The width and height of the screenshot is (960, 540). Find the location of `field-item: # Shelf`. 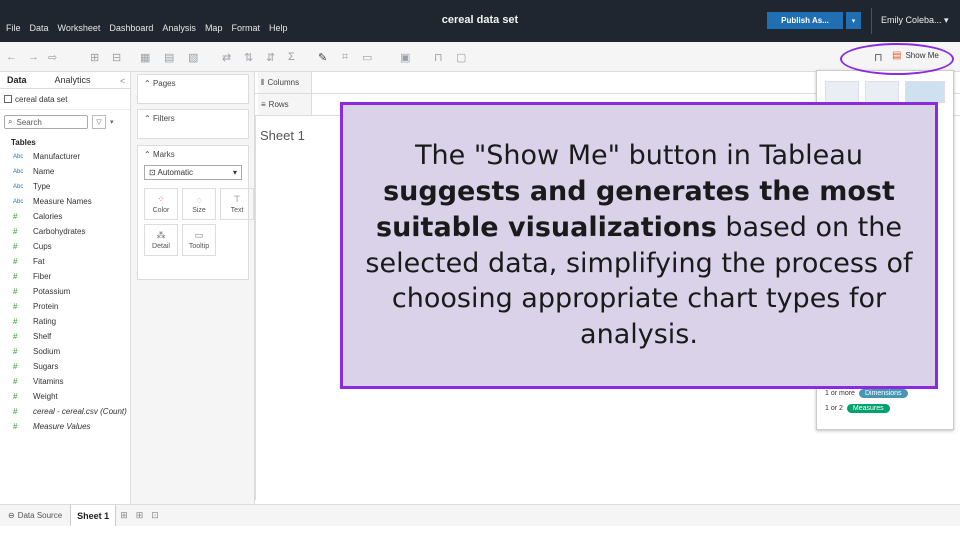

field-item: # Shelf is located at coordinates (65, 336).